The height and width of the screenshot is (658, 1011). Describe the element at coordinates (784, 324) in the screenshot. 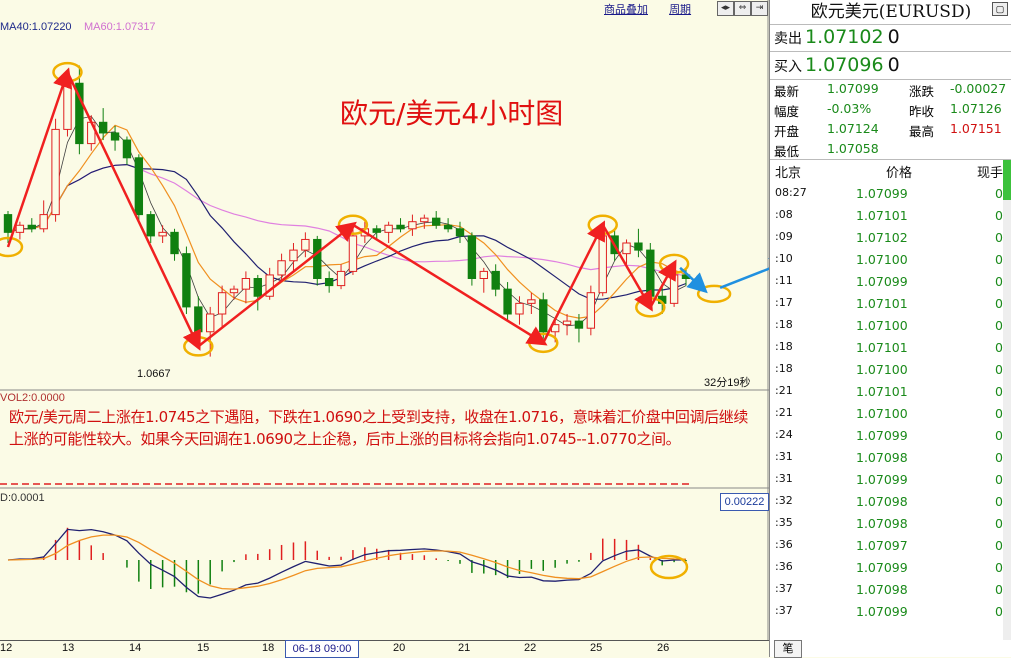

I see `tick-time: :18` at that location.